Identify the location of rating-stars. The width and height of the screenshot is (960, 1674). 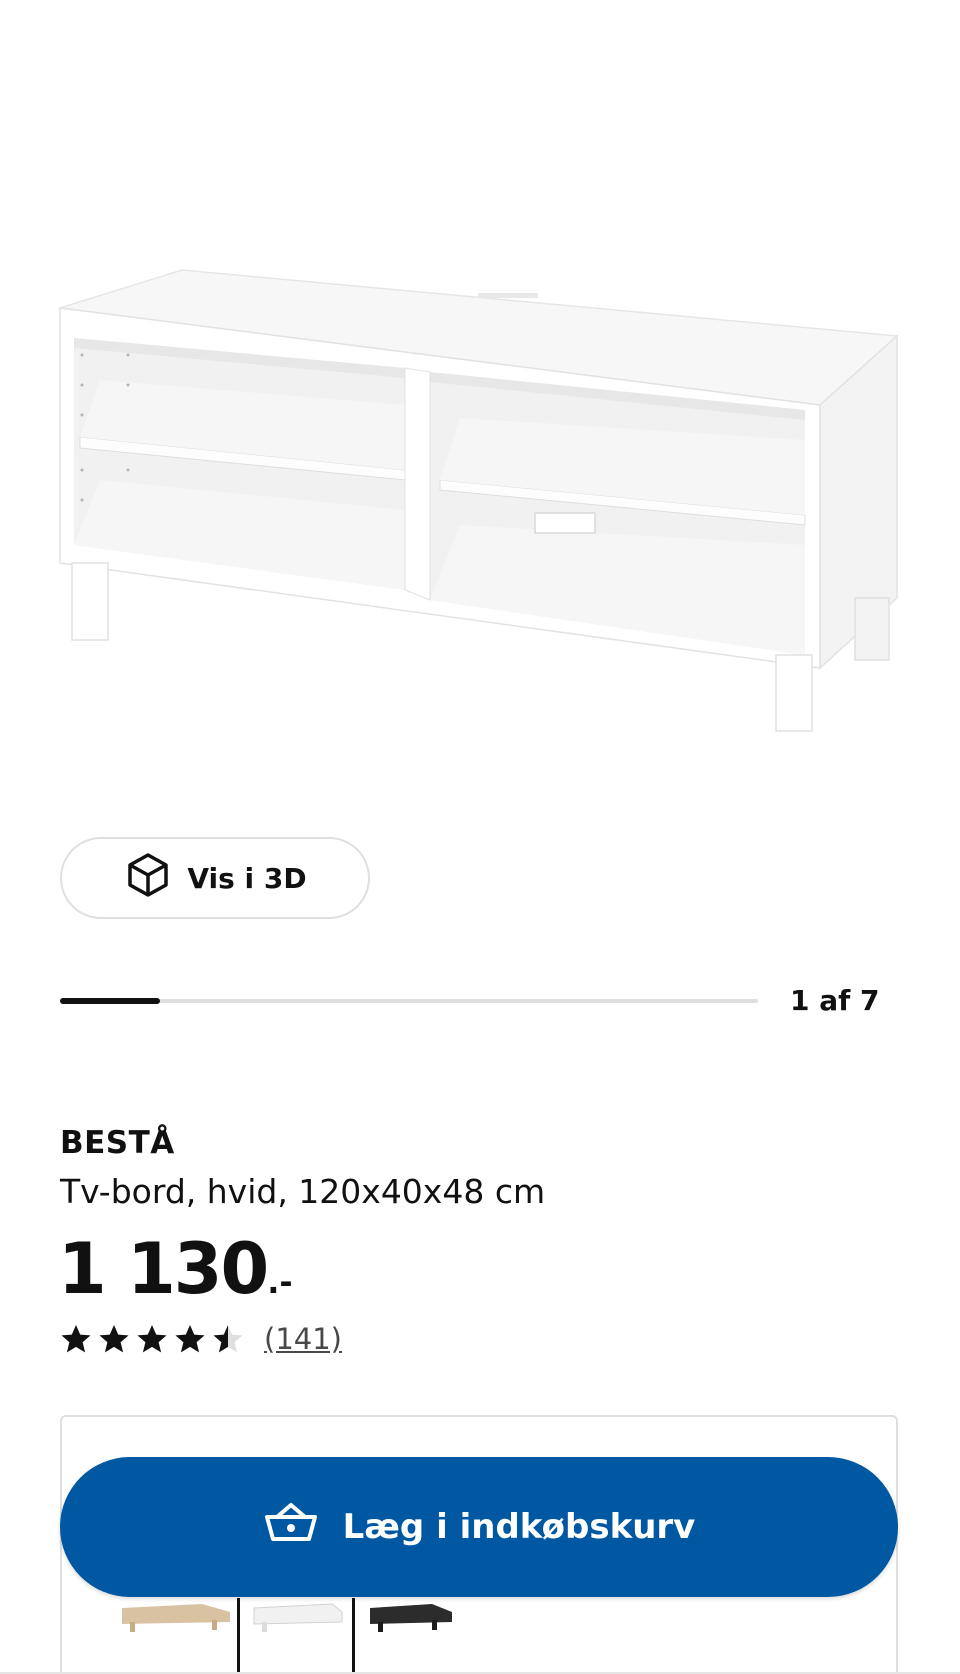
(152, 1339).